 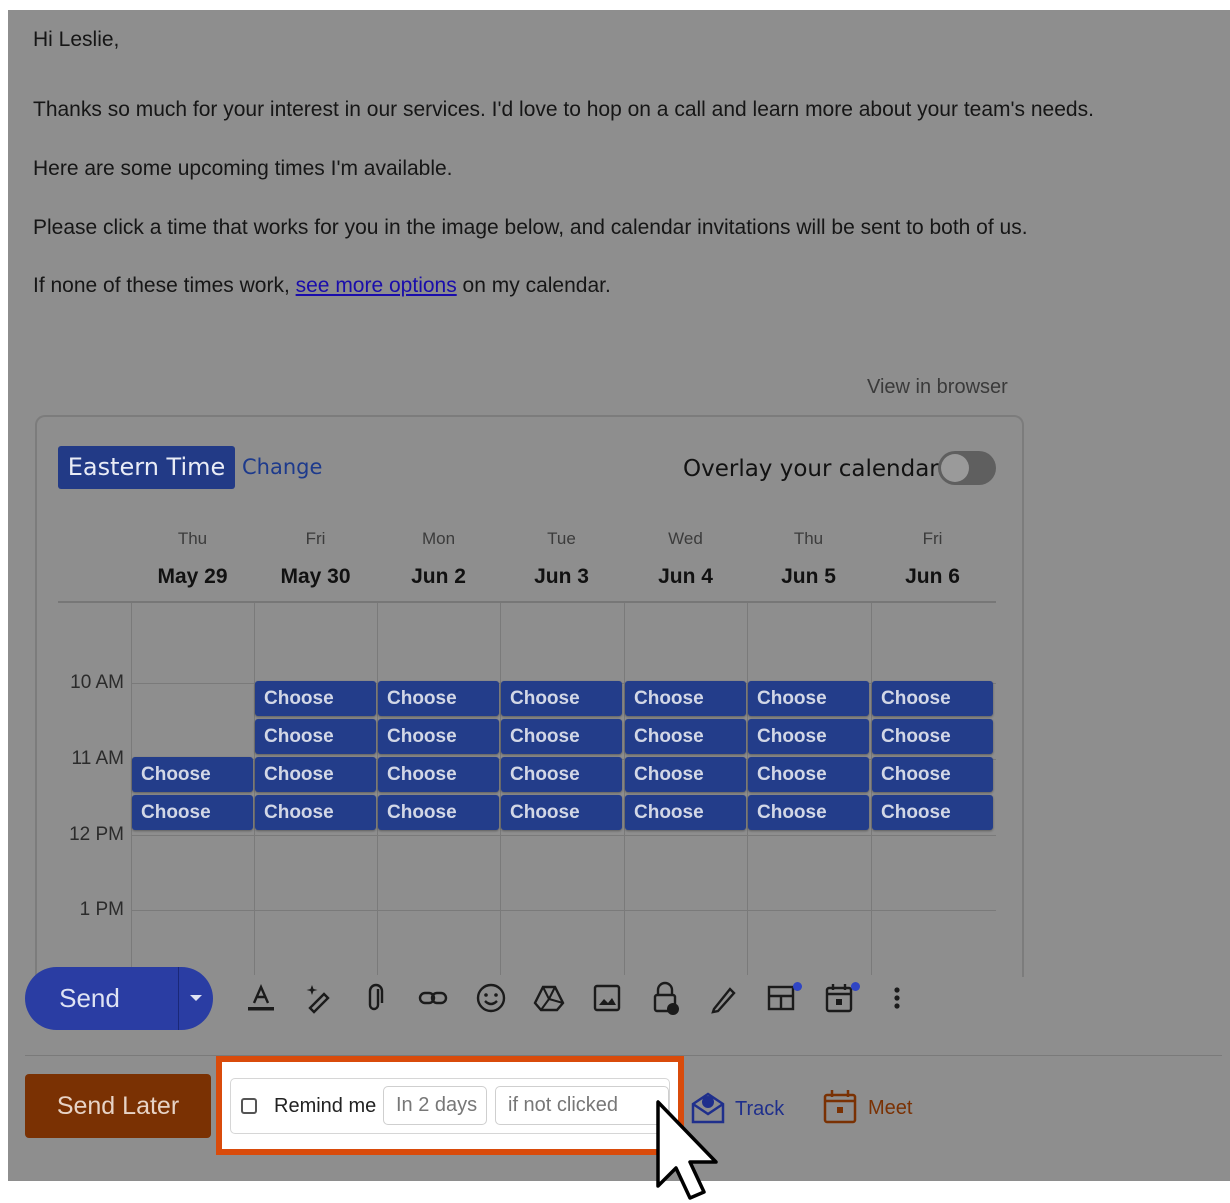 I want to click on remind-me-checkbox, so click(x=249, y=1106).